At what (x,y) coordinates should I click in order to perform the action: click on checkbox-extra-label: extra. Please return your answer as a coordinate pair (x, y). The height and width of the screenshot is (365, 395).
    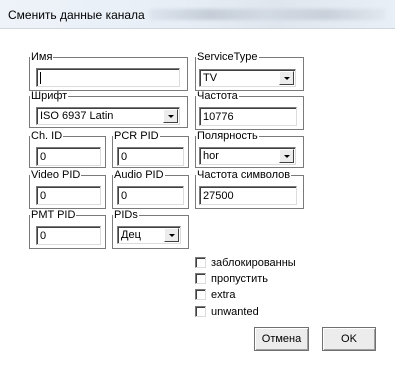
    Looking at the image, I should click on (223, 295).